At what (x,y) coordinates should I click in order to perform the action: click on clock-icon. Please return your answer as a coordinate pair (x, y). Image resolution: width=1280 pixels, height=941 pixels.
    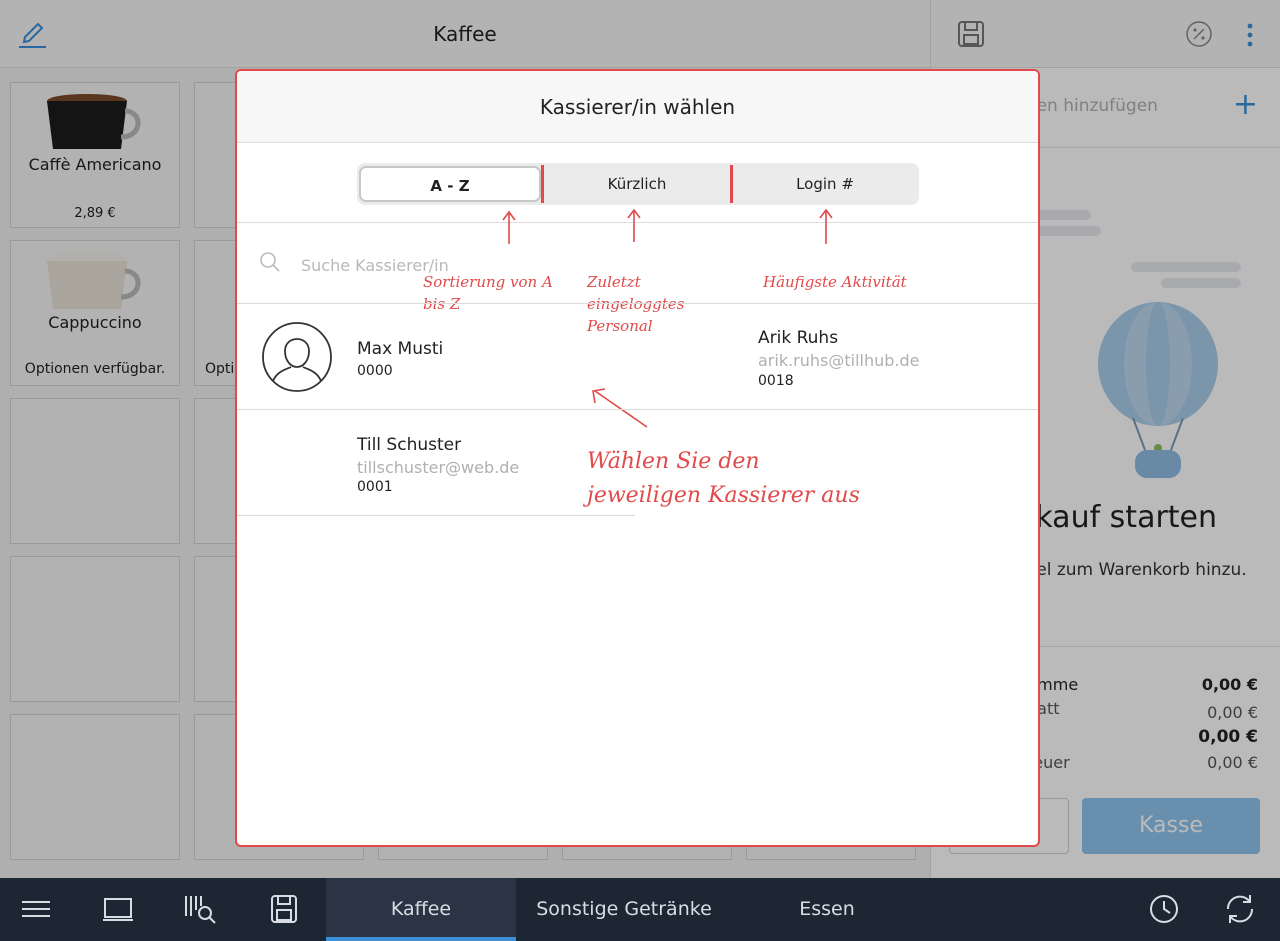
    Looking at the image, I should click on (1164, 909).